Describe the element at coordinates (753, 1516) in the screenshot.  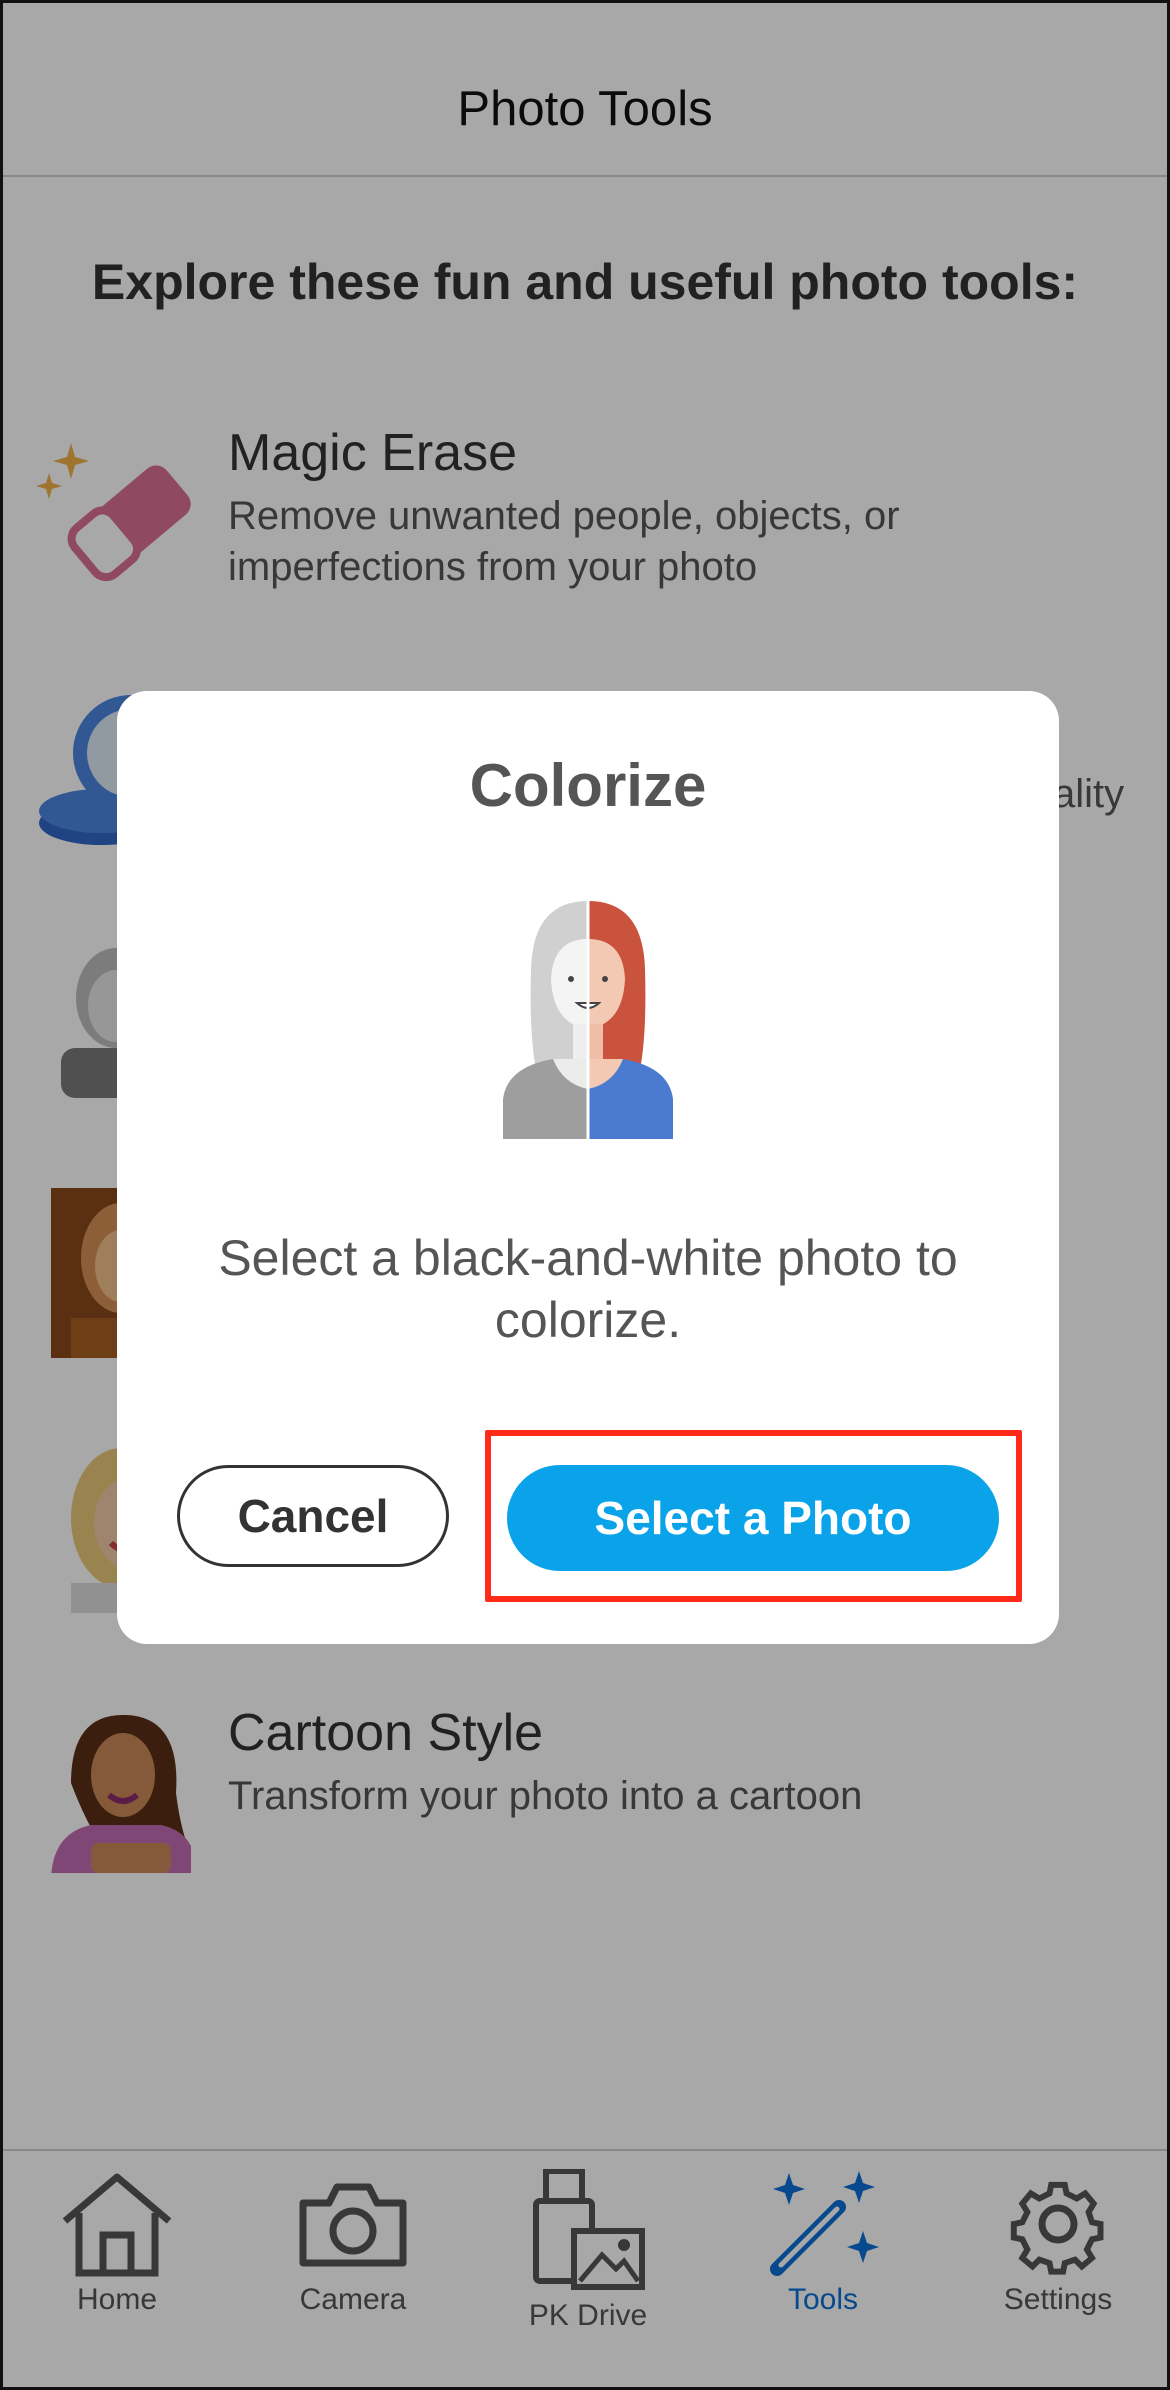
I see `highlight-box` at that location.